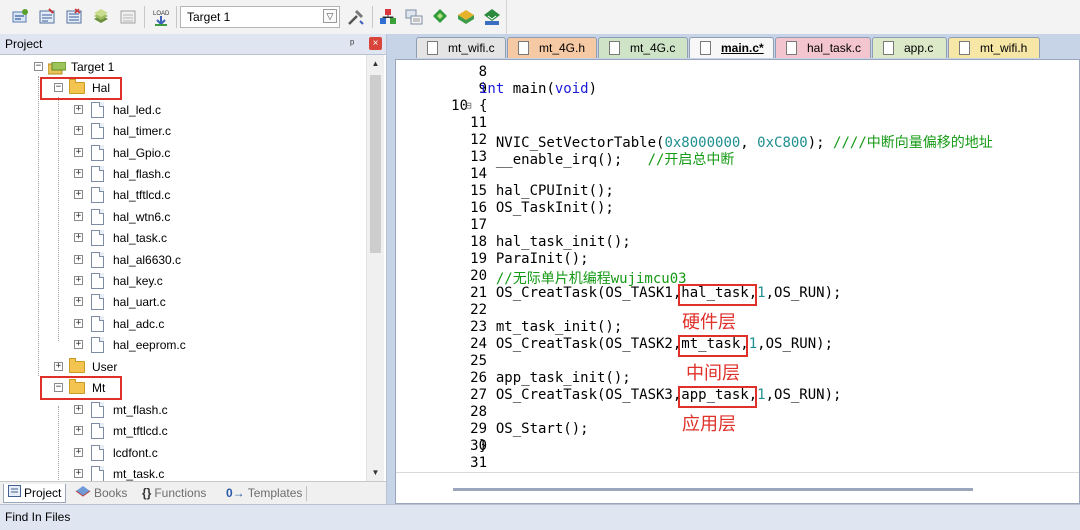  Describe the element at coordinates (180, 195) in the screenshot. I see `tree-file-item: + hal_tftlcd.c` at that location.